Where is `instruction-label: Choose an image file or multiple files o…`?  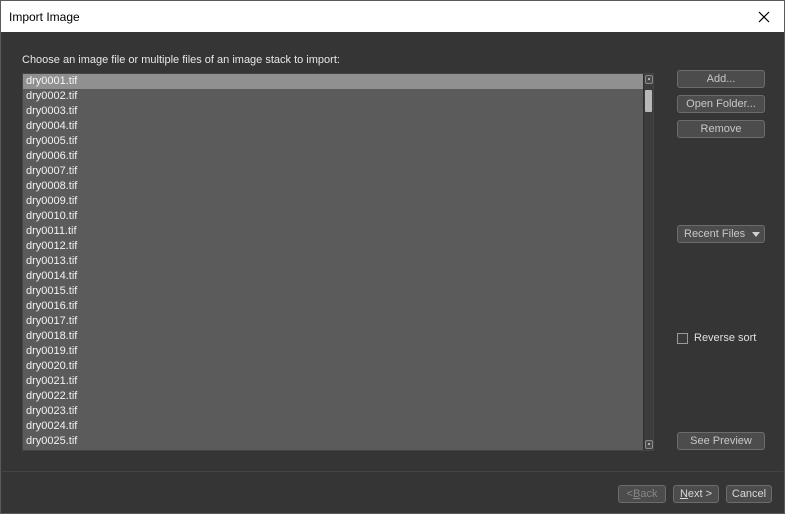
instruction-label: Choose an image file or multiple files o… is located at coordinates (181, 60).